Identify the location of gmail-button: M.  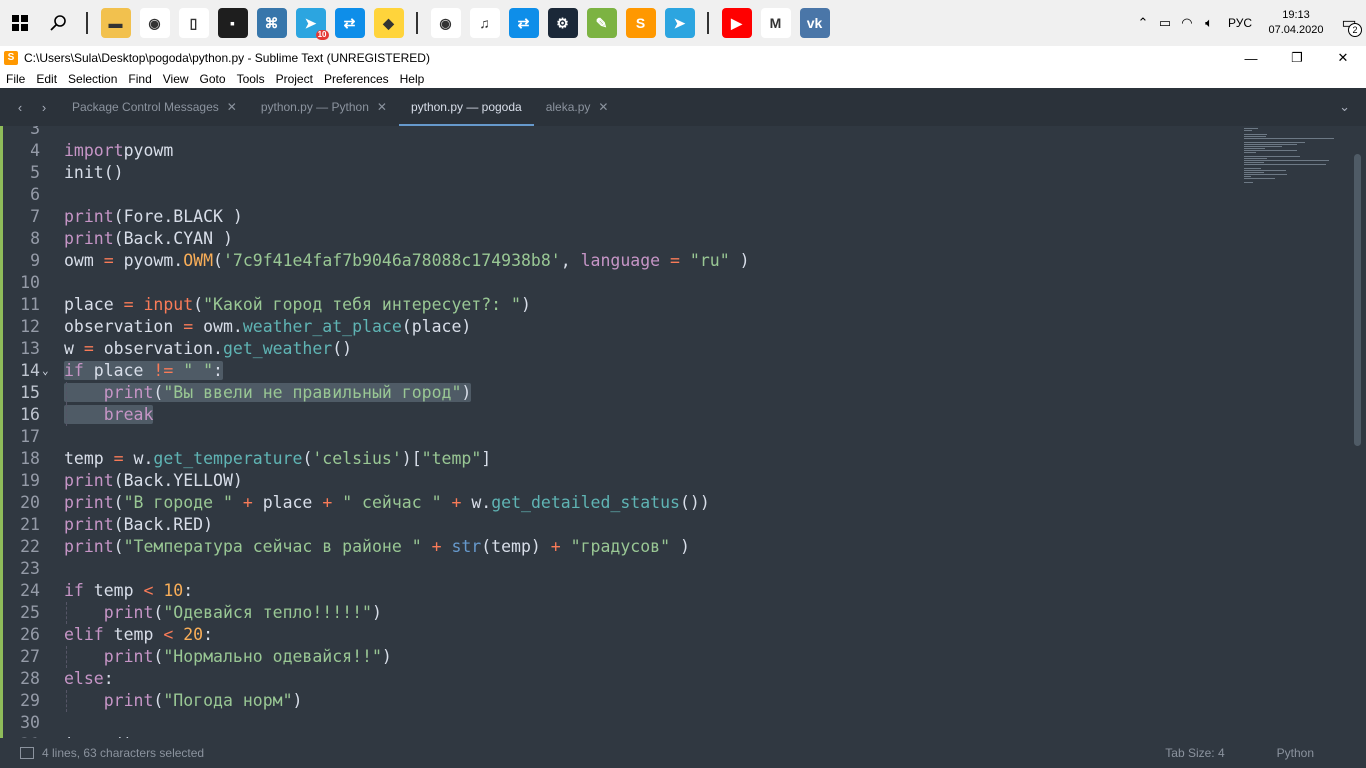
(775, 23).